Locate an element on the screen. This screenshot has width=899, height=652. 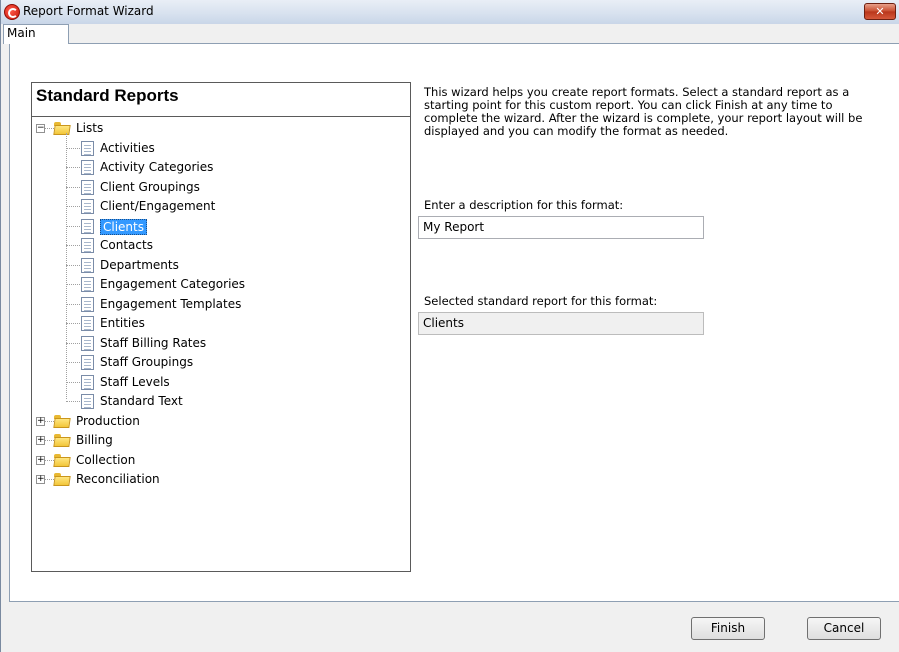
tree-item-engagement-templates: Engagement Templates is located at coordinates (217, 304).